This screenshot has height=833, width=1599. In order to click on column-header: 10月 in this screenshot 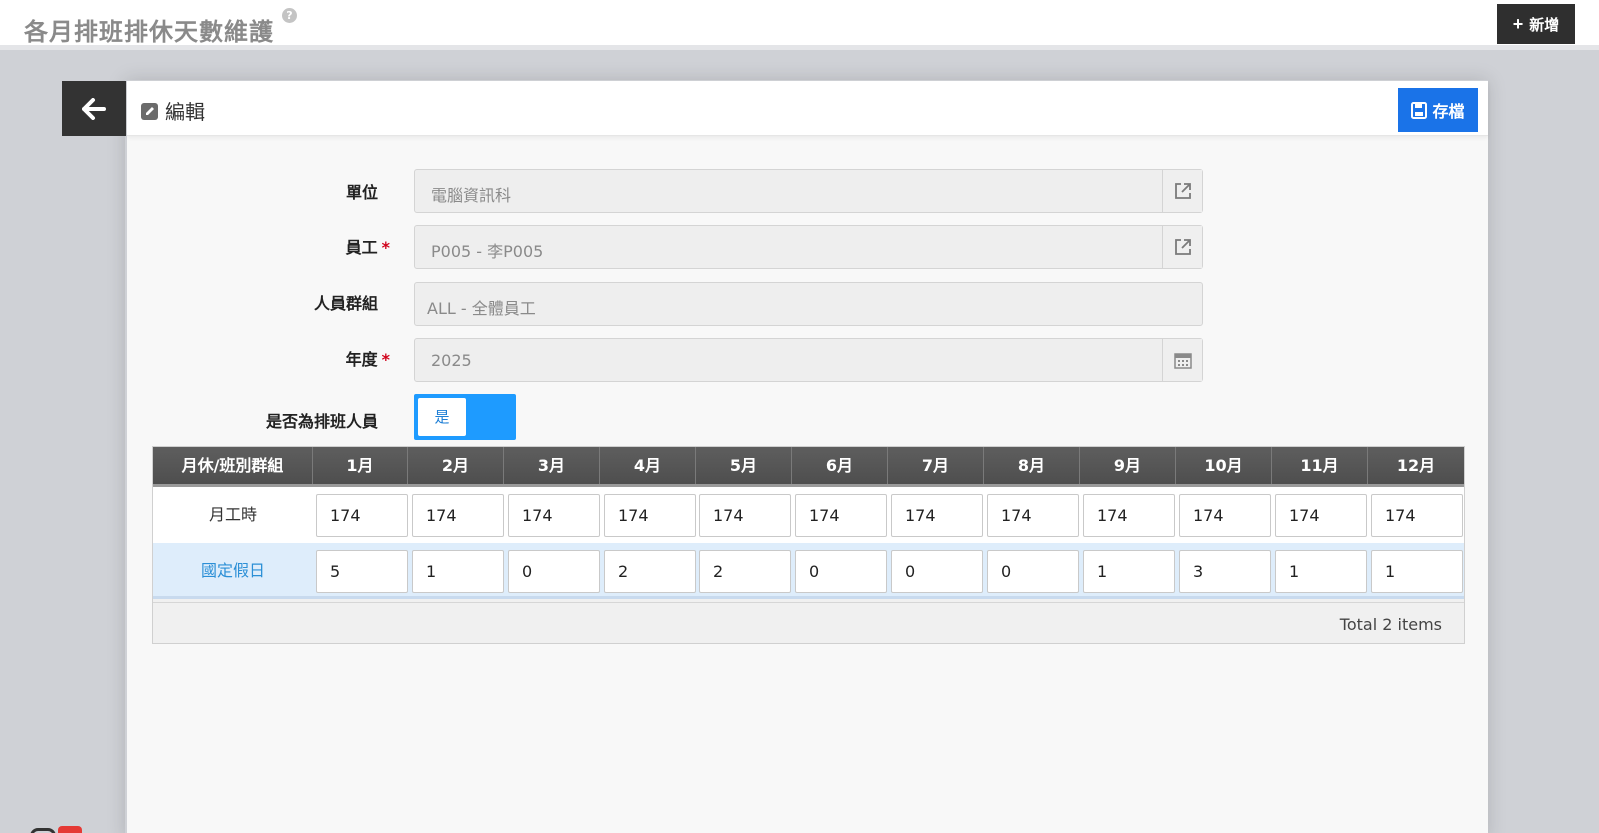, I will do `click(1224, 465)`.